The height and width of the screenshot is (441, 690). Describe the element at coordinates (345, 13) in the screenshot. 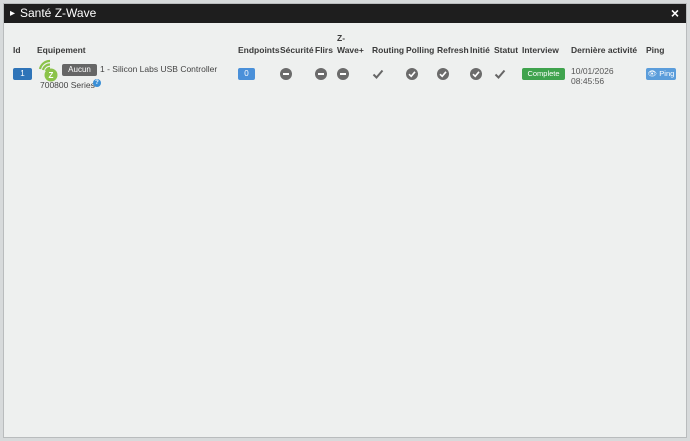

I see `modal-titlebar: ▸ Santé Z-Wave ×` at that location.